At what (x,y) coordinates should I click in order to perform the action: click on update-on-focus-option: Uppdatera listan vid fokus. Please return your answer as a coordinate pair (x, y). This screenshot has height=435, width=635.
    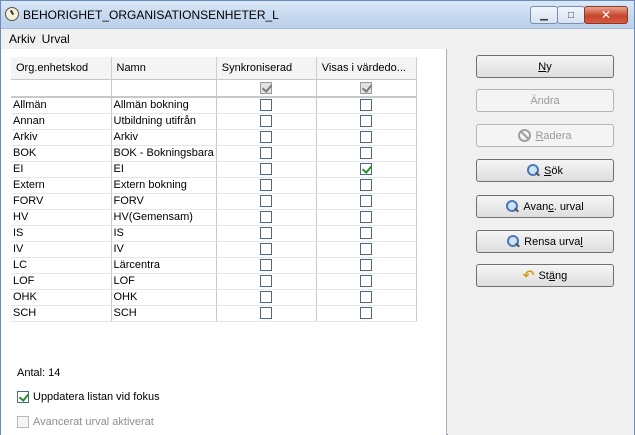
    Looking at the image, I should click on (88, 397).